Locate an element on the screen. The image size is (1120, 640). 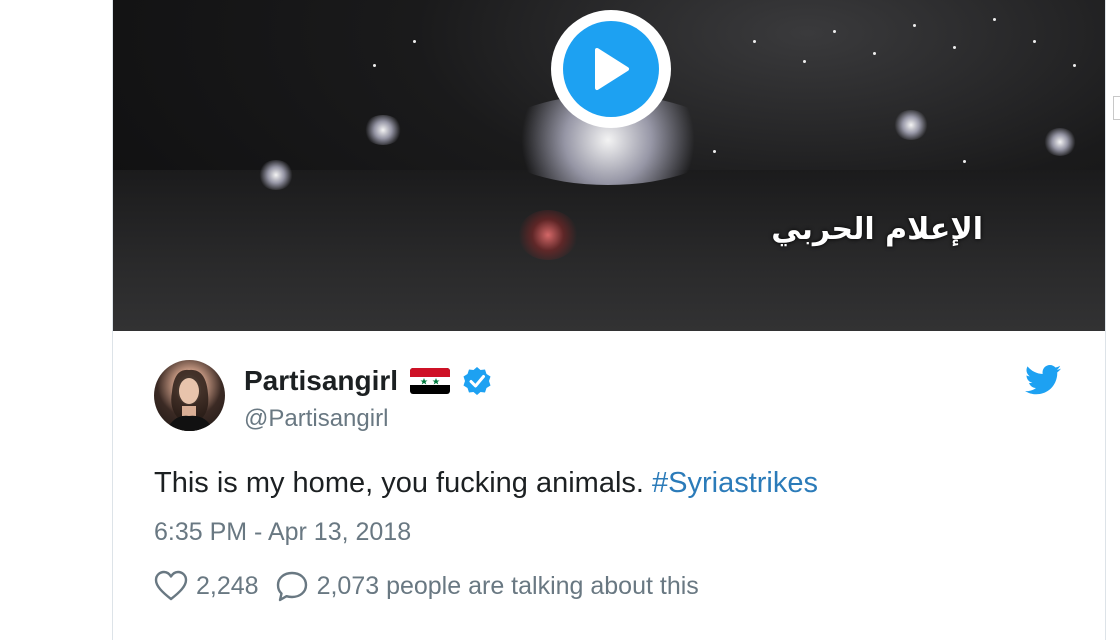
avatar is located at coordinates (189, 395).